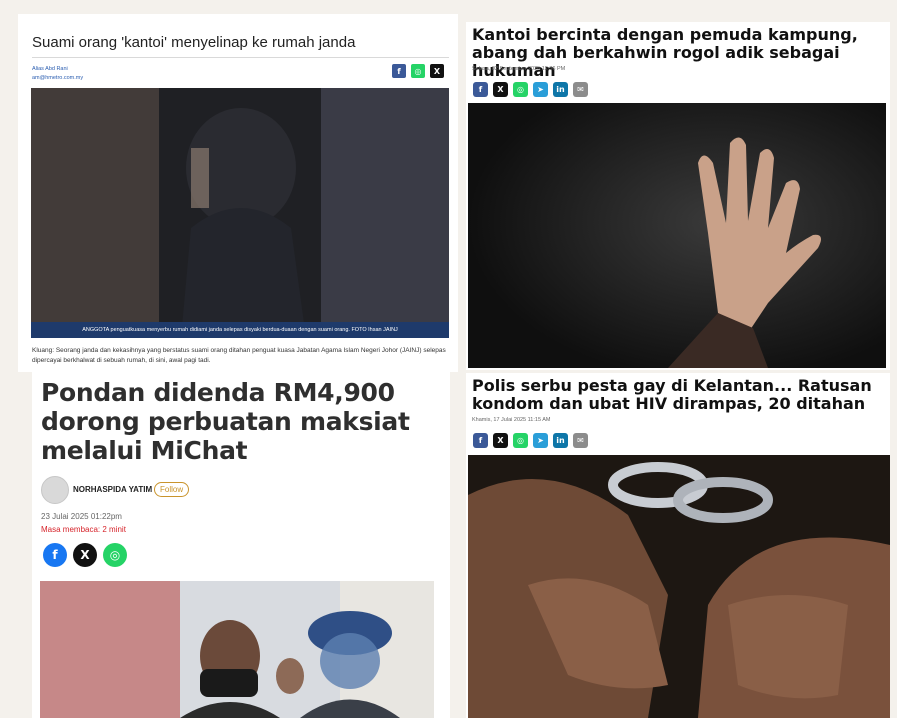 This screenshot has width=897, height=718. Describe the element at coordinates (240, 57) in the screenshot. I see `divider` at that location.